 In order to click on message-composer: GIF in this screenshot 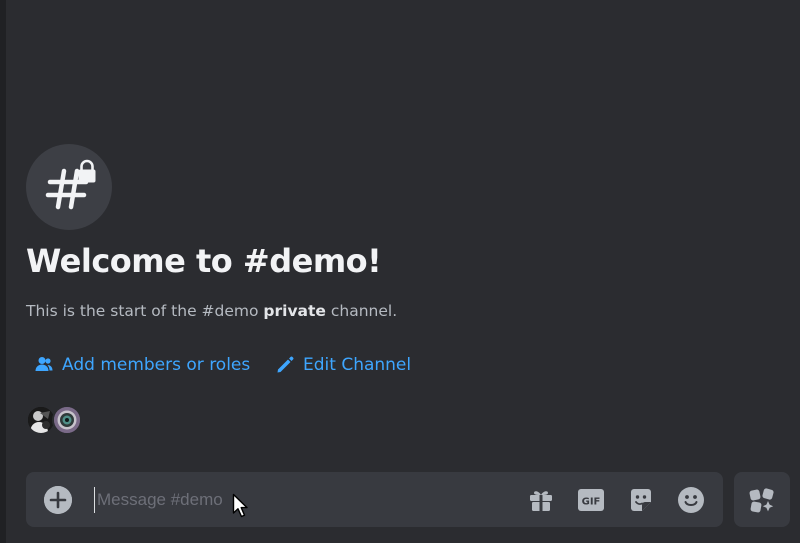, I will do `click(374, 499)`.